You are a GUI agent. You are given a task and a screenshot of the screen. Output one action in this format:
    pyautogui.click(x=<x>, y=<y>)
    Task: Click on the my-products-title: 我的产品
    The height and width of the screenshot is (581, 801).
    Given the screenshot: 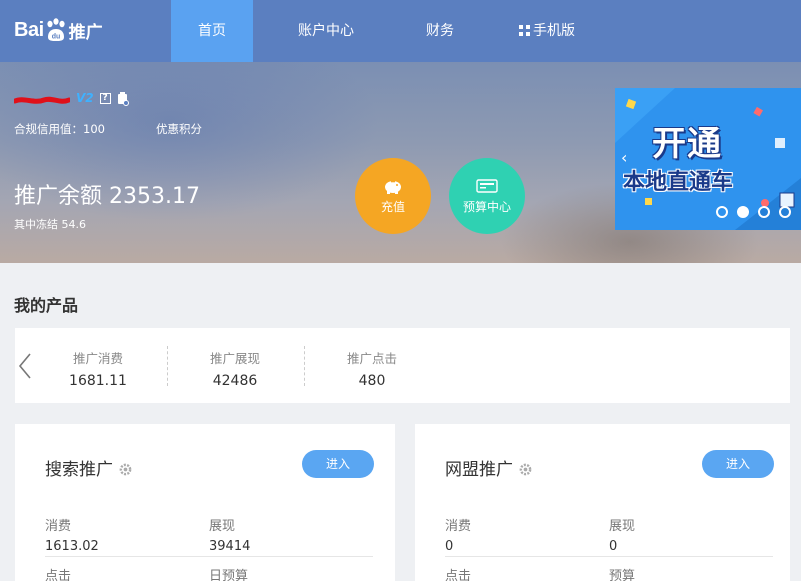 What is the action you would take?
    pyautogui.click(x=46, y=305)
    